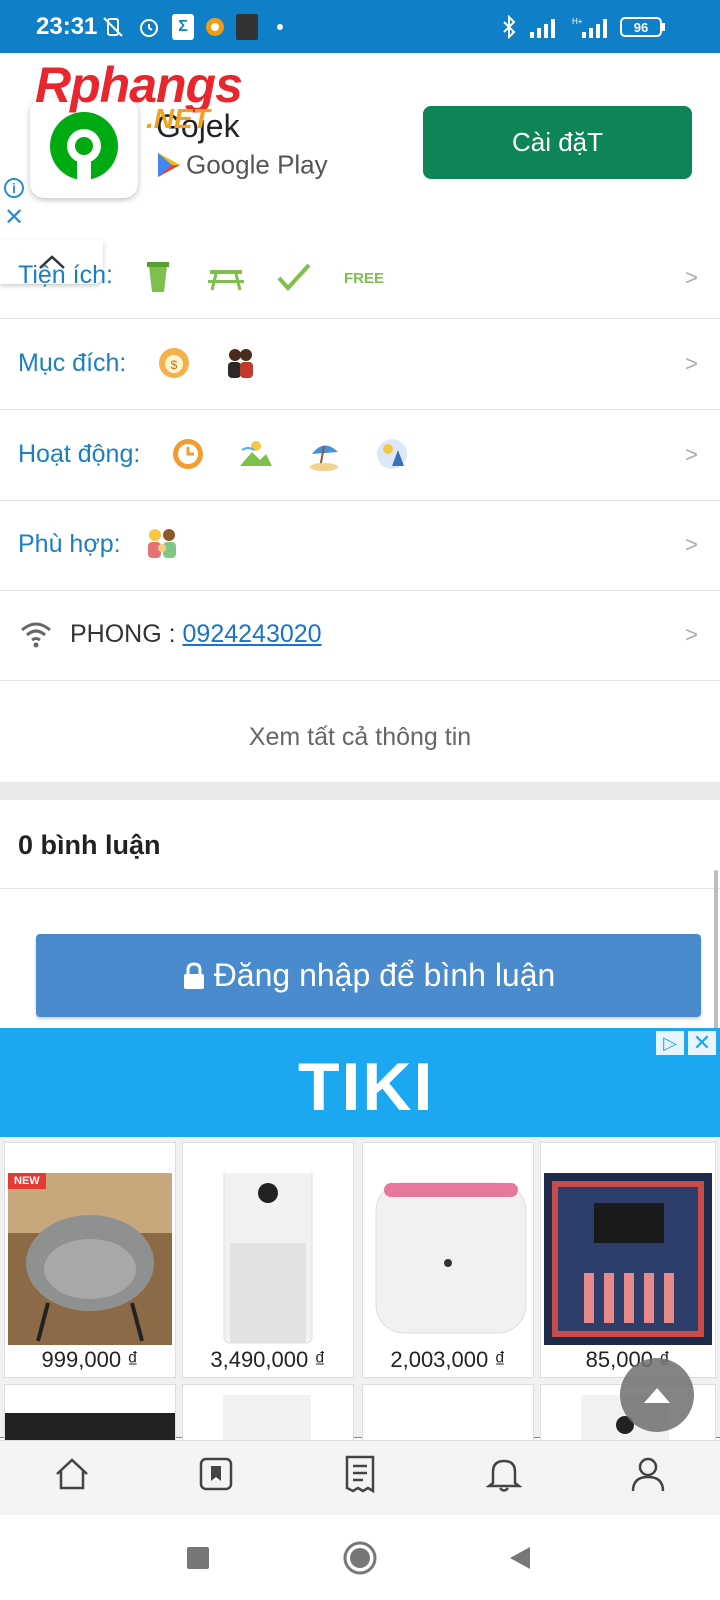 This screenshot has width=720, height=1600. Describe the element at coordinates (90, 1359) in the screenshot. I see `product-price: 999,000 ₫` at that location.